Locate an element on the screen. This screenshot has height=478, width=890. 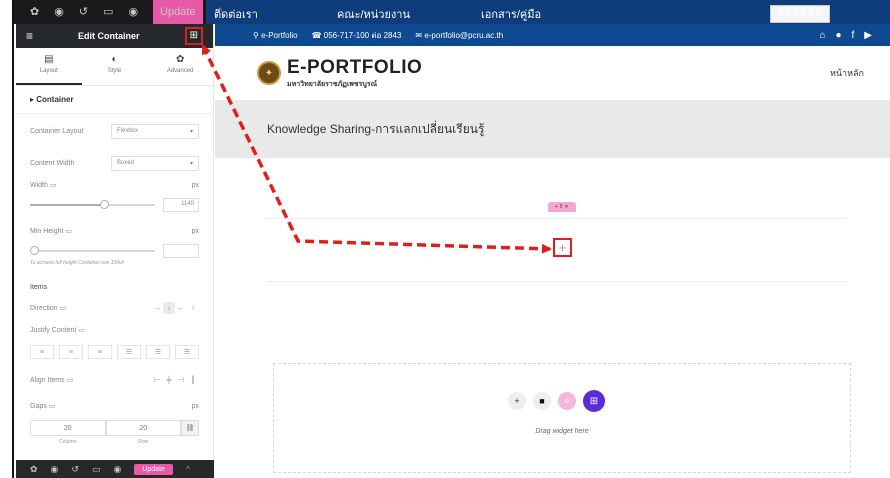
widgets-grid-icon: ⊞ is located at coordinates (193, 36).